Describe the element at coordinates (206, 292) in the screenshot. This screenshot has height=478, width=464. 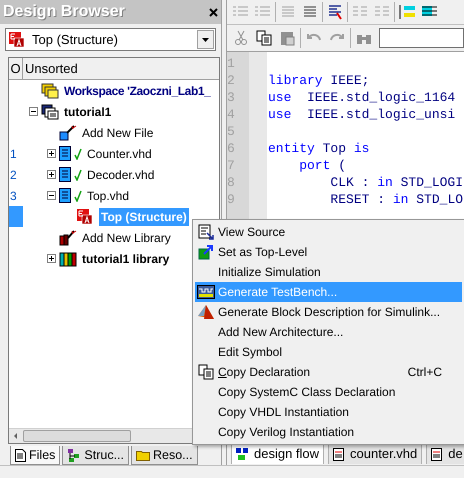
I see `waveform-icon` at that location.